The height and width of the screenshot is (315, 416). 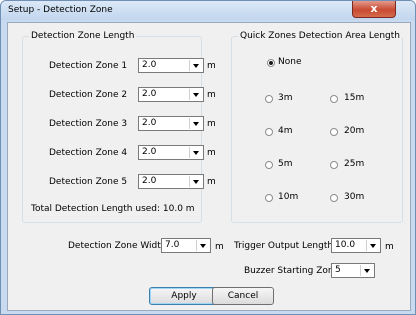 I want to click on radio-15m-label: 15m, so click(x=354, y=98).